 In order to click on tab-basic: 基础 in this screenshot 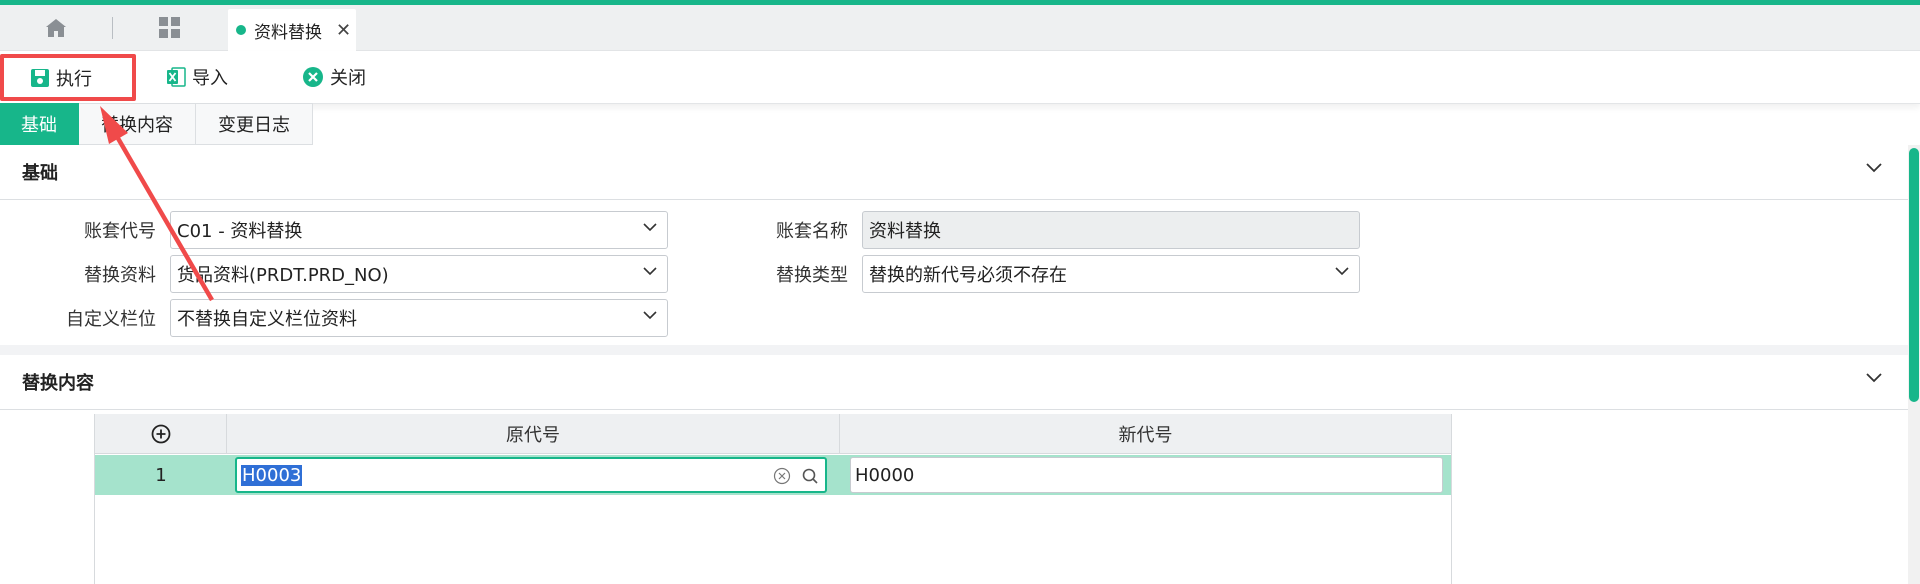, I will do `click(39, 124)`.